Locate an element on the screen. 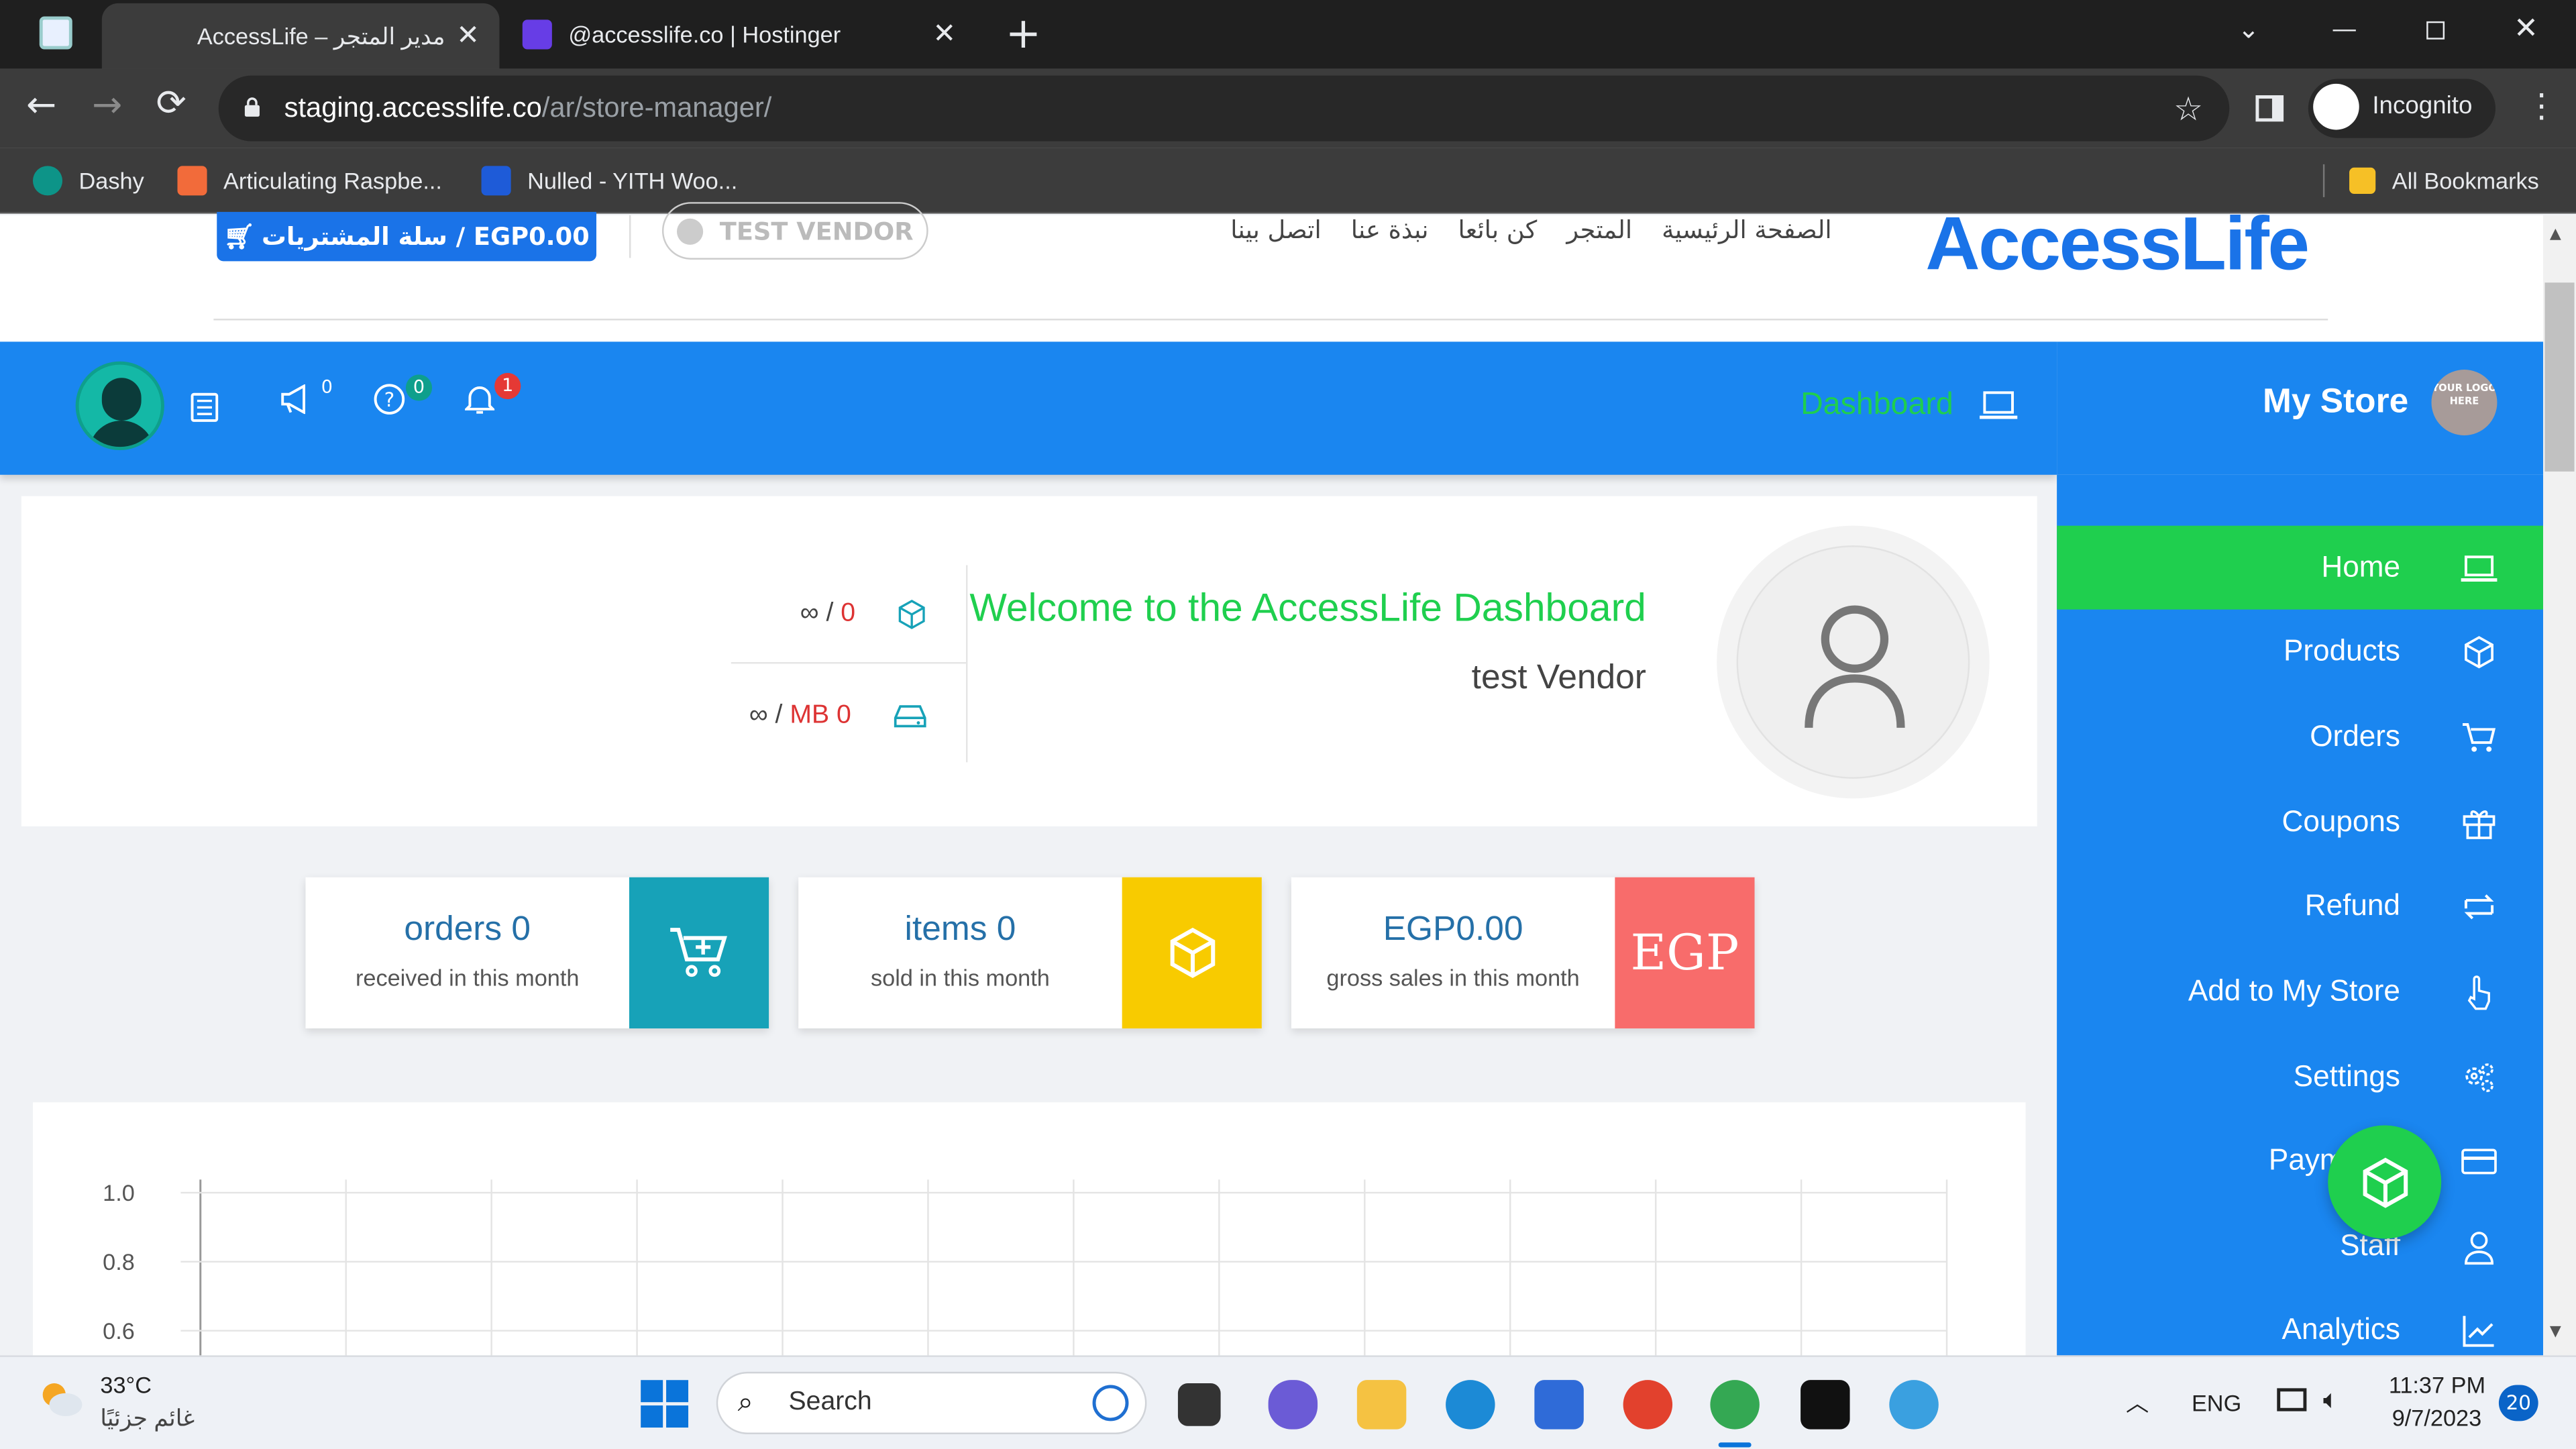 The width and height of the screenshot is (2576, 1449). announcements-badge: 0 is located at coordinates (326, 387).